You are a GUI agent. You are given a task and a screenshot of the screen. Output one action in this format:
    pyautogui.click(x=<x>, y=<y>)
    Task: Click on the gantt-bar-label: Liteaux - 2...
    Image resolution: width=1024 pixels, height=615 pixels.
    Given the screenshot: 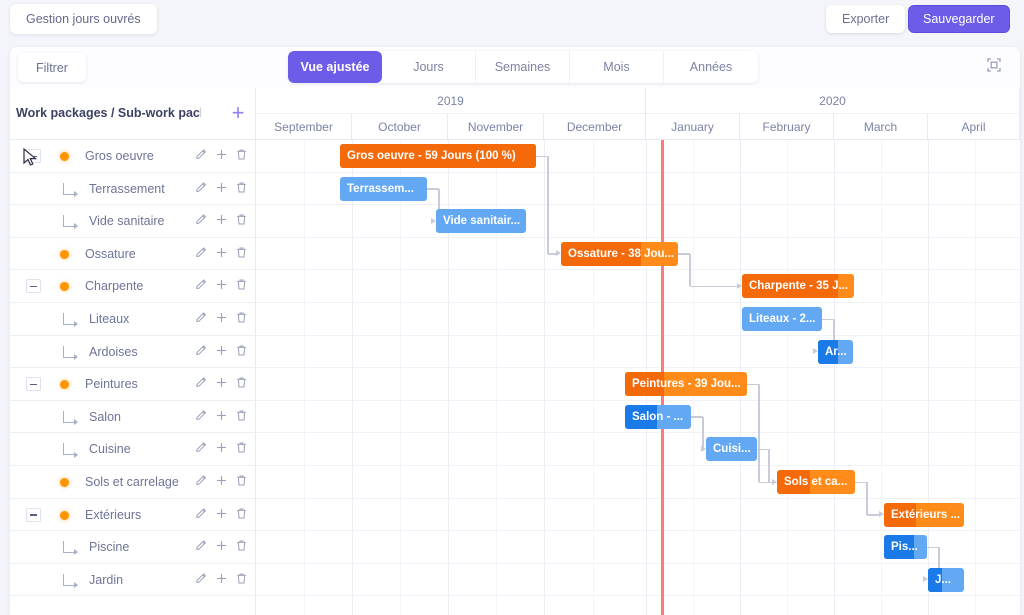 What is the action you would take?
    pyautogui.click(x=782, y=319)
    